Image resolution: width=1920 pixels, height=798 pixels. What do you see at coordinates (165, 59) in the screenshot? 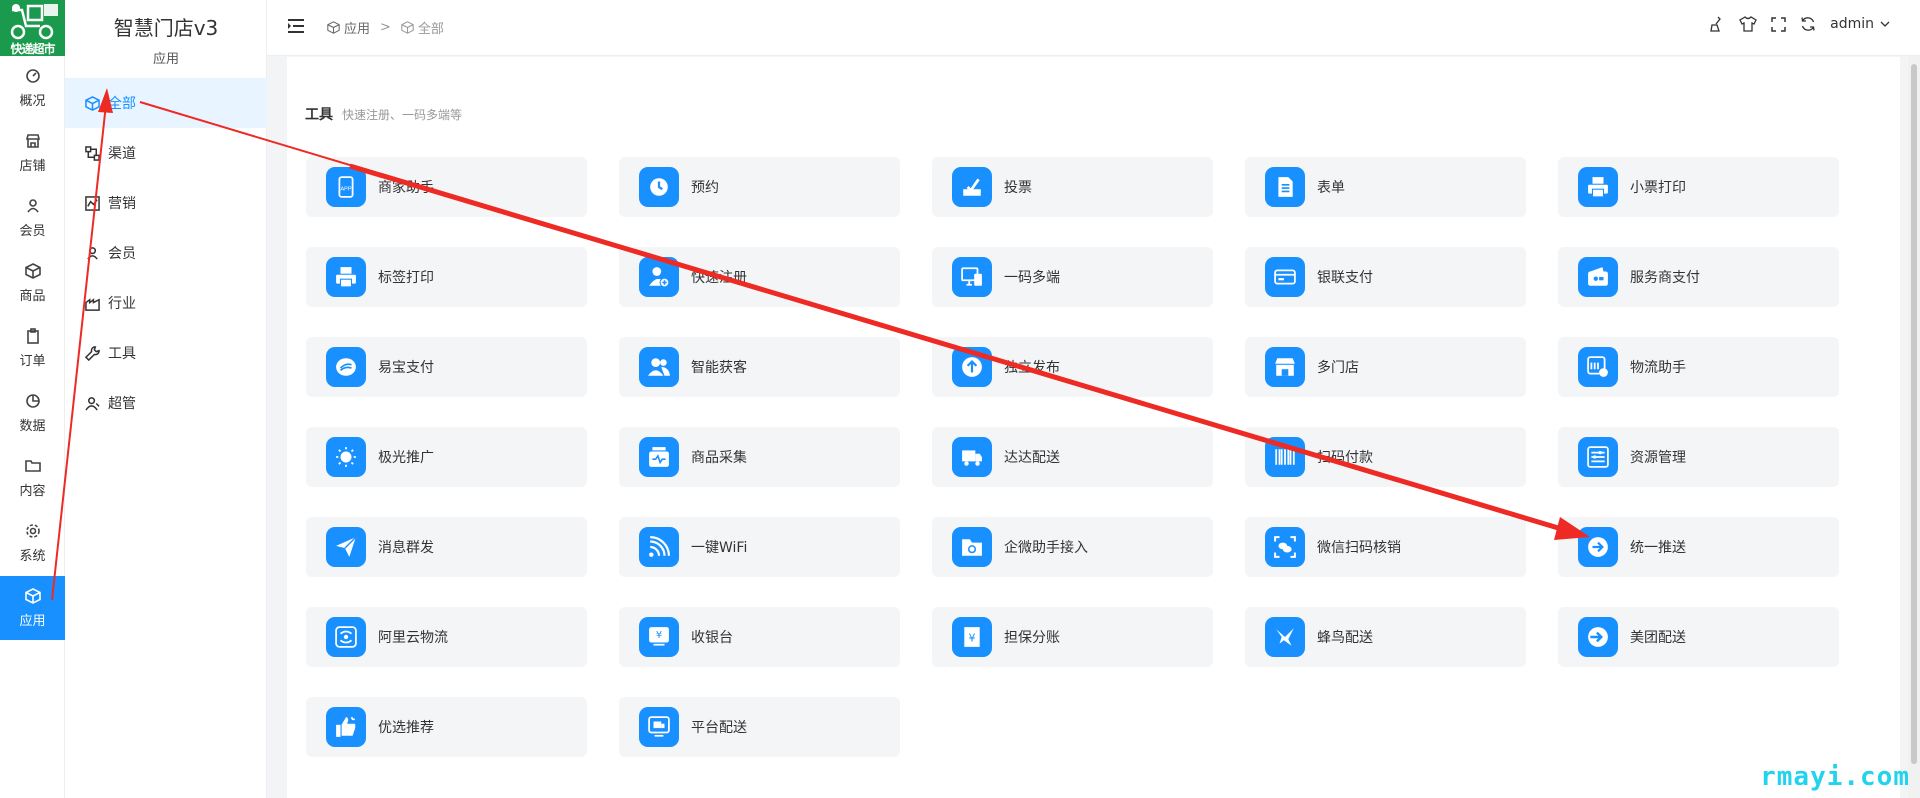
I see `sidebar-subtitle: 应用` at bounding box center [165, 59].